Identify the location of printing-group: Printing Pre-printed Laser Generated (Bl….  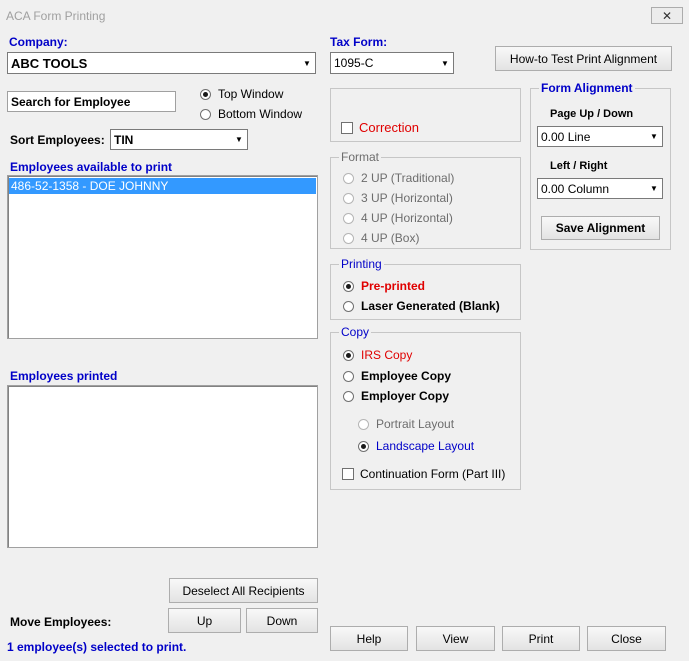
(425, 288).